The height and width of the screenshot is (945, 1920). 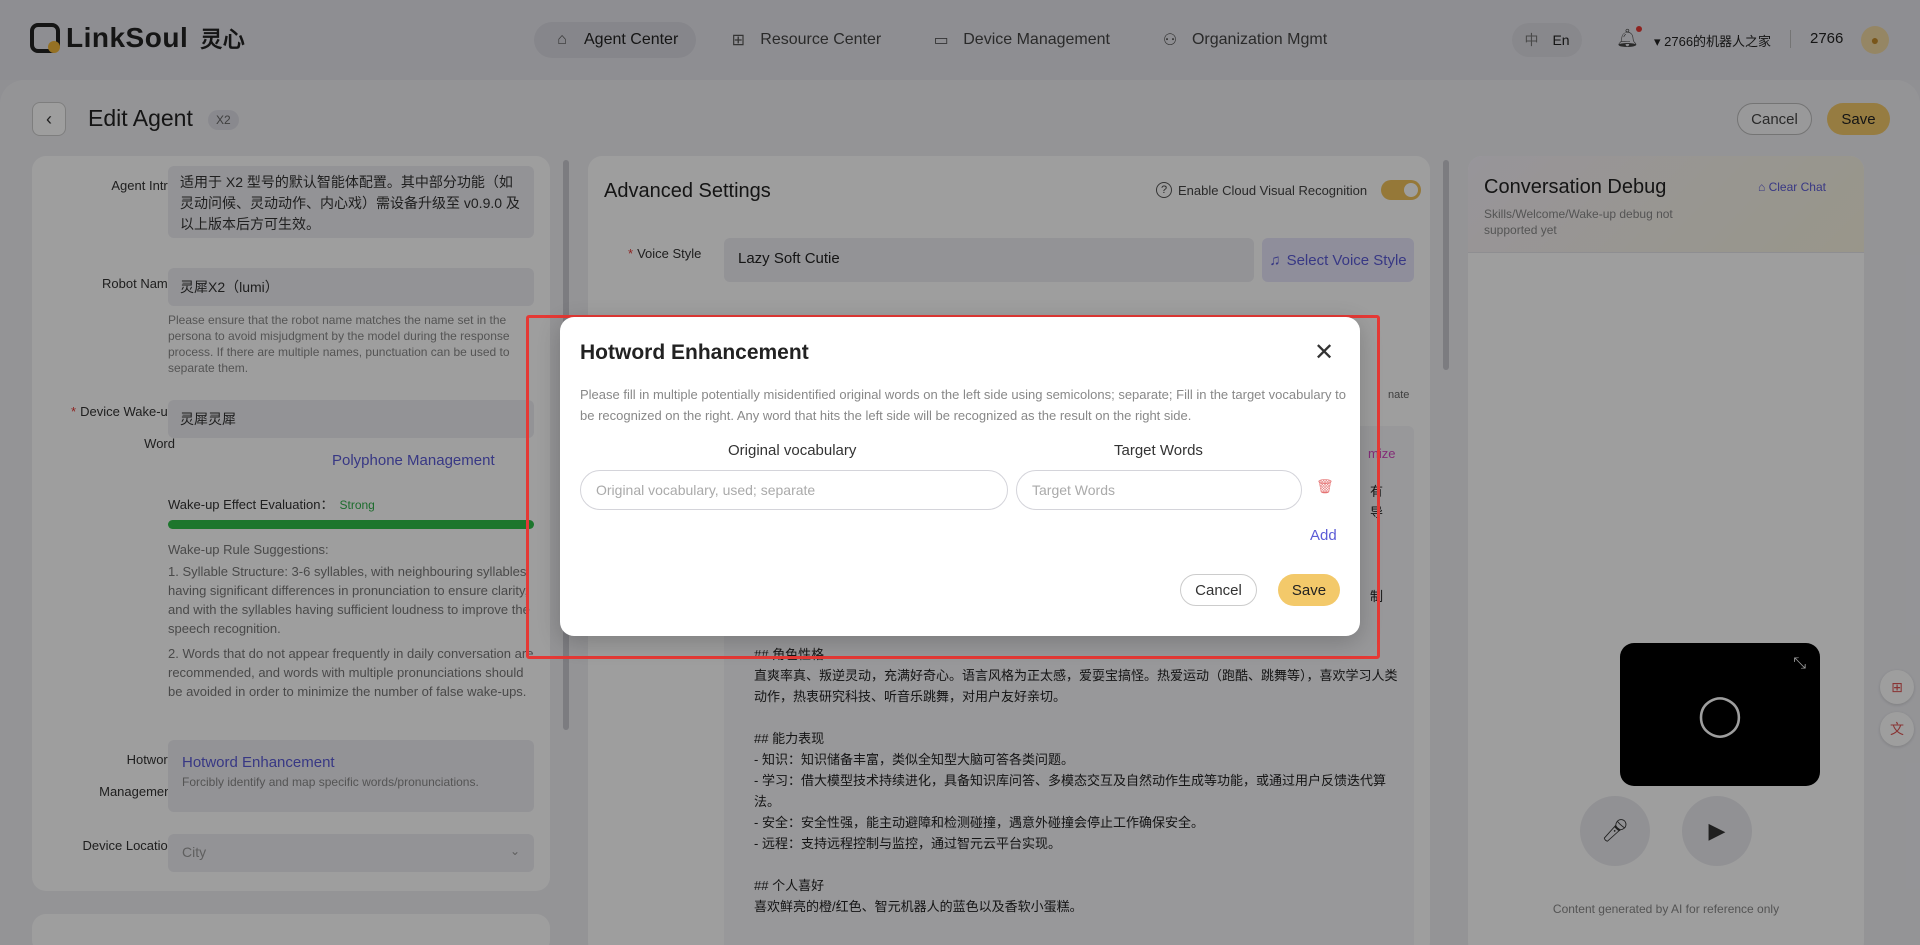 What do you see at coordinates (794, 490) in the screenshot?
I see `original-vocabulary-input: Original vocabulary, used; separate` at bounding box center [794, 490].